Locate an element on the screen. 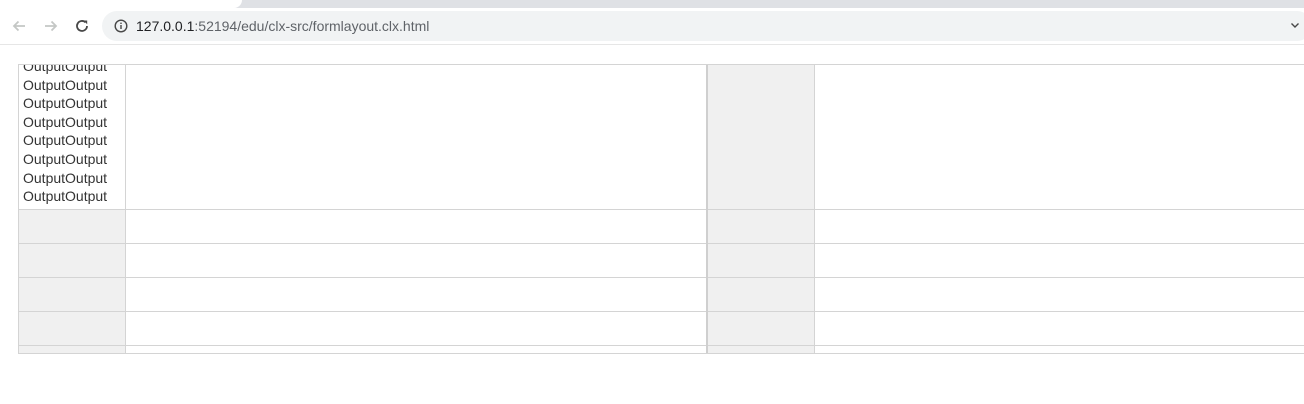  active-tab is located at coordinates (121, 4).